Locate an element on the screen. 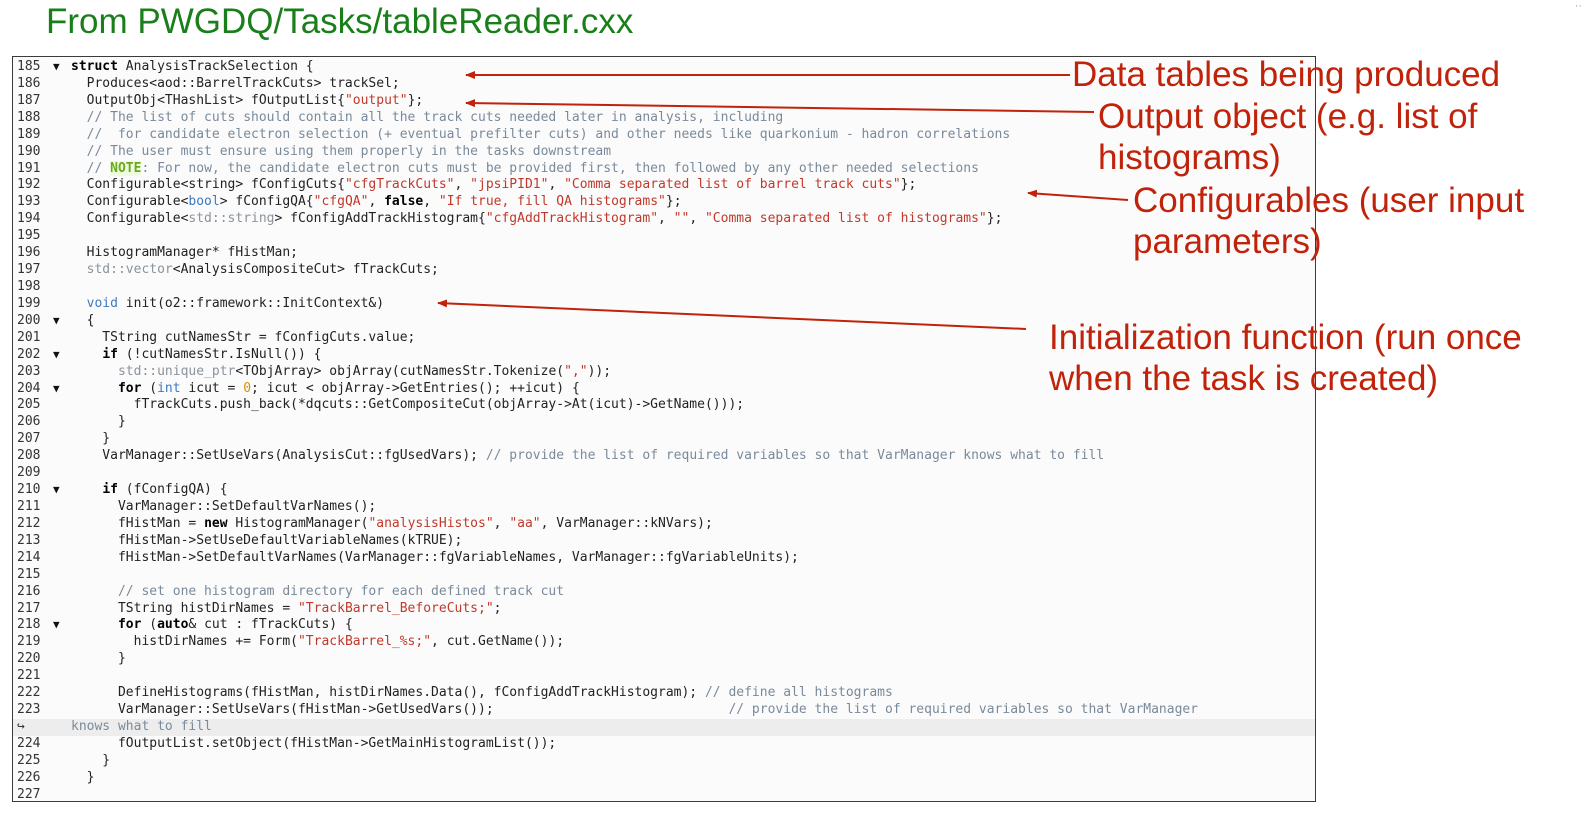 Image resolution: width=1590 pixels, height=823 pixels. line-number: 223 is located at coordinates (29, 710).